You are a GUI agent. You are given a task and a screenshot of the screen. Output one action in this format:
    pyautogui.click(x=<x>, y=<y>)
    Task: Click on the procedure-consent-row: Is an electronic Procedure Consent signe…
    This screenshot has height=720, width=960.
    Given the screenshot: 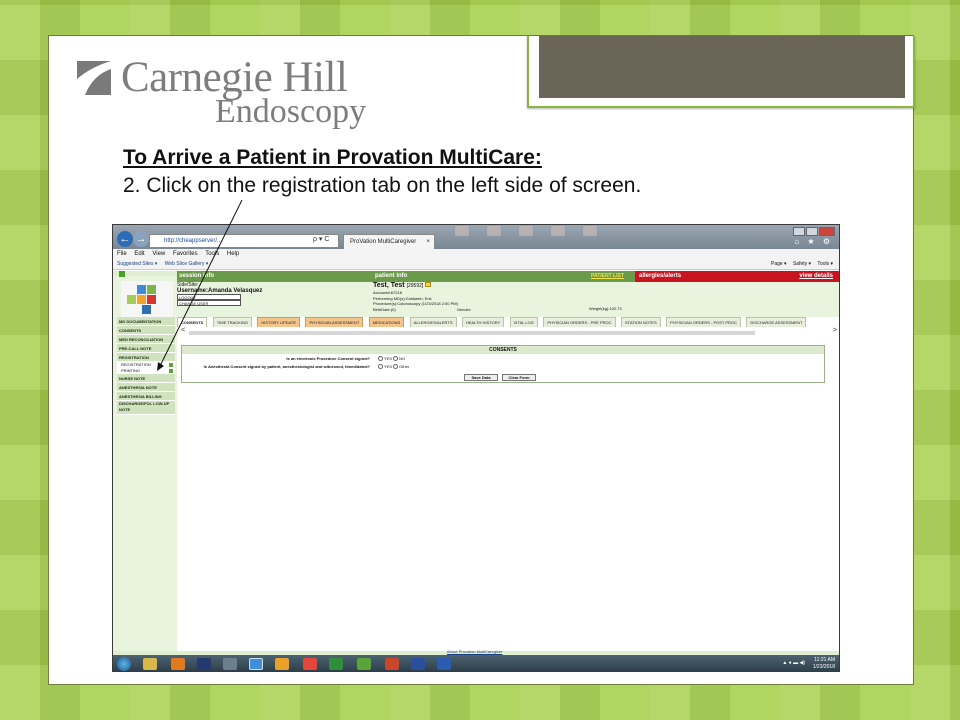 What is the action you would take?
    pyautogui.click(x=504, y=359)
    